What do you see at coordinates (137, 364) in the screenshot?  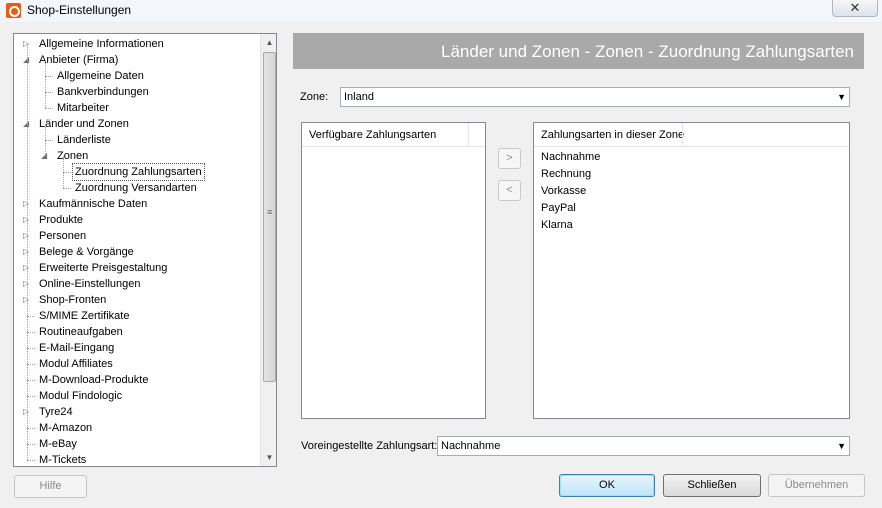 I see `tree-item: Modul Affiliates` at bounding box center [137, 364].